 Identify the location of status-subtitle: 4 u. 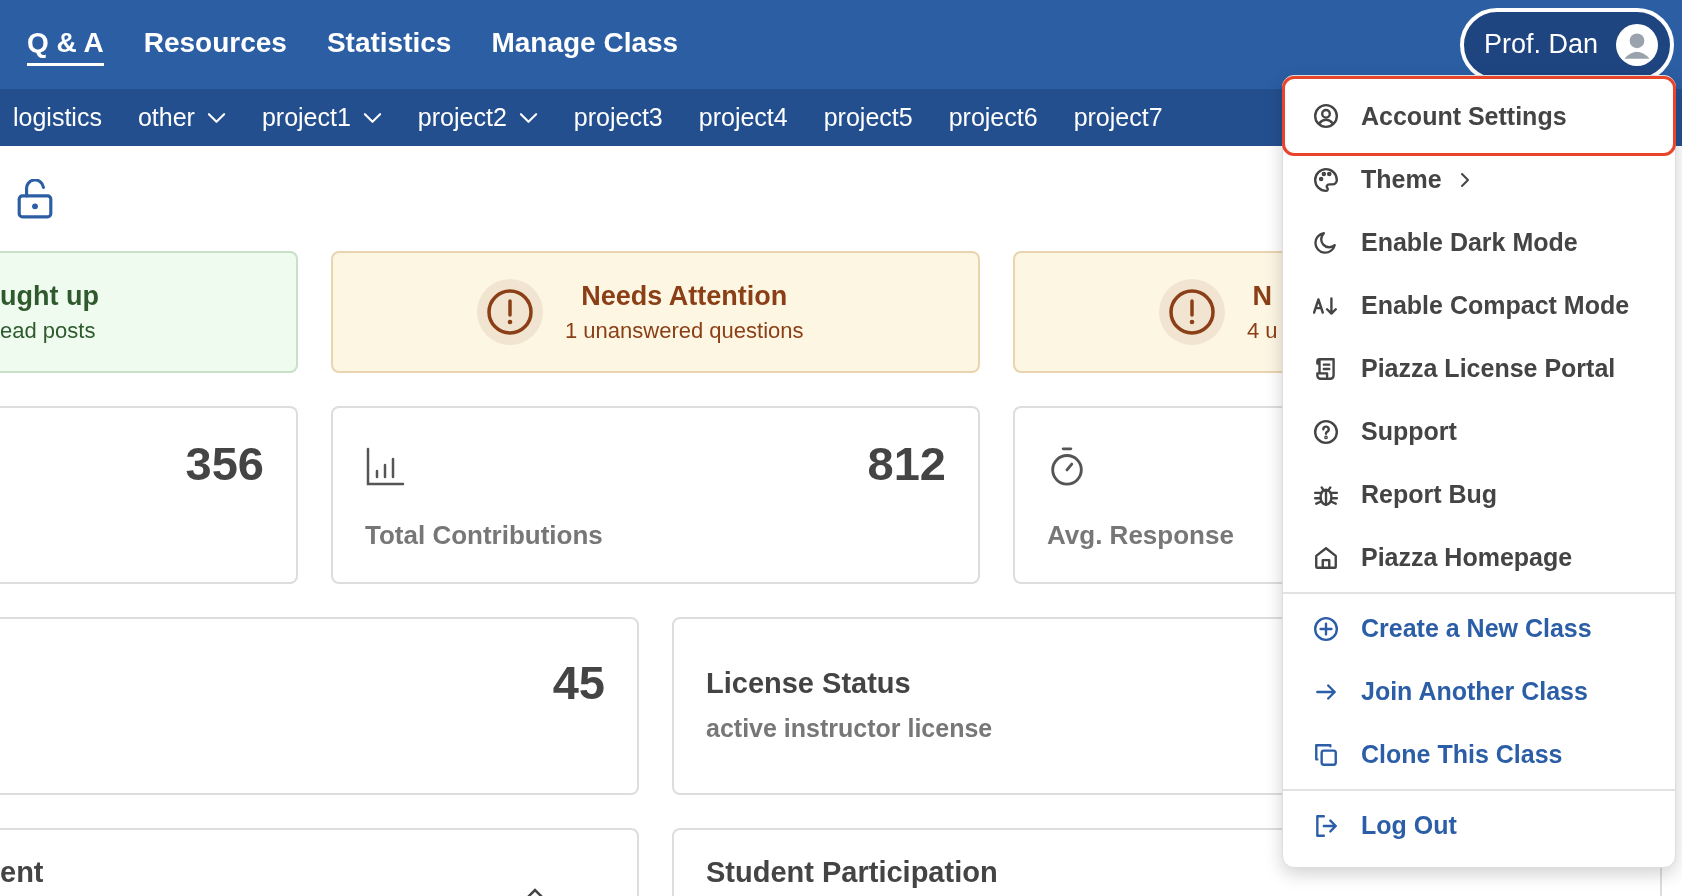
(1262, 330).